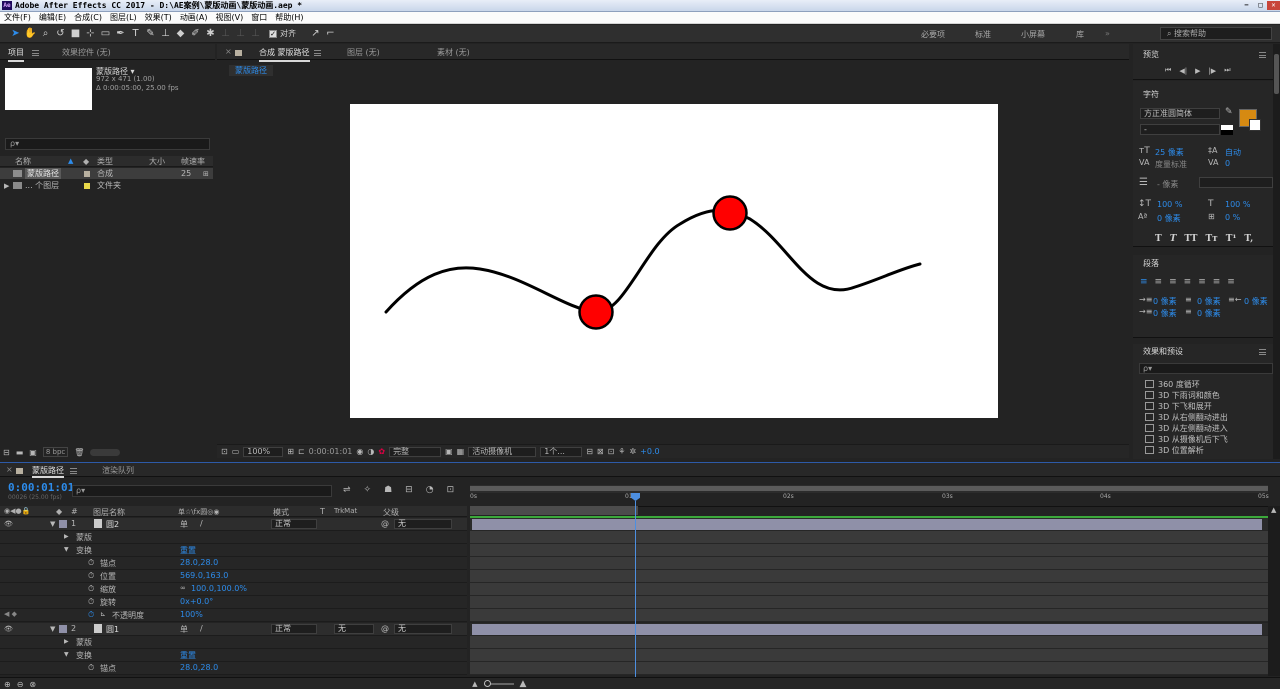 Image resolution: width=1280 pixels, height=689 pixels. I want to click on timeline-scrollbar: ▲, so click(1274, 591).